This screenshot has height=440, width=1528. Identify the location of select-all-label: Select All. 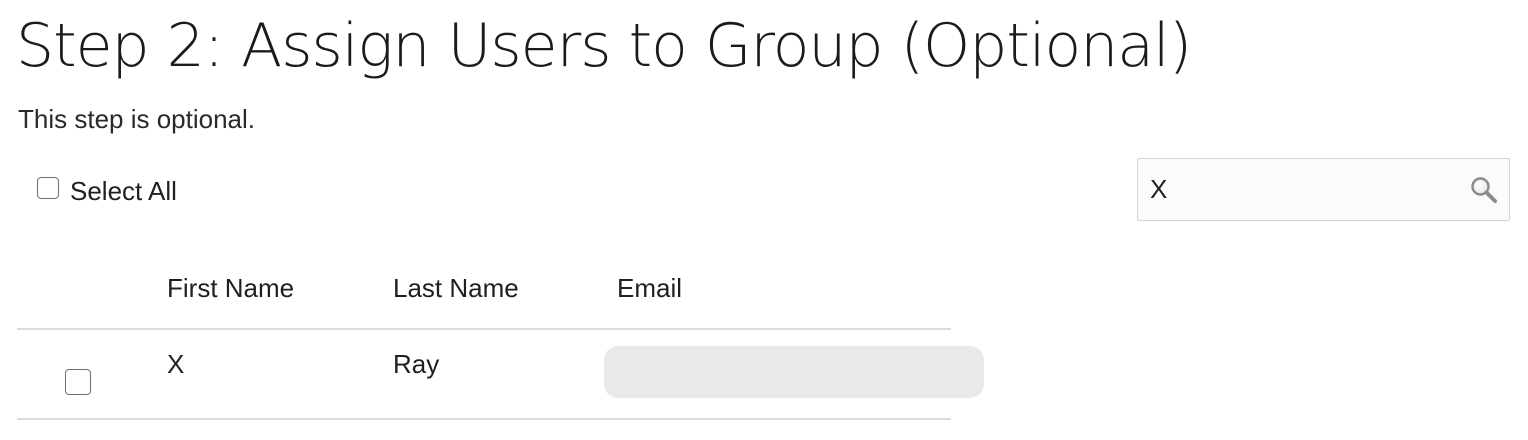
(123, 191).